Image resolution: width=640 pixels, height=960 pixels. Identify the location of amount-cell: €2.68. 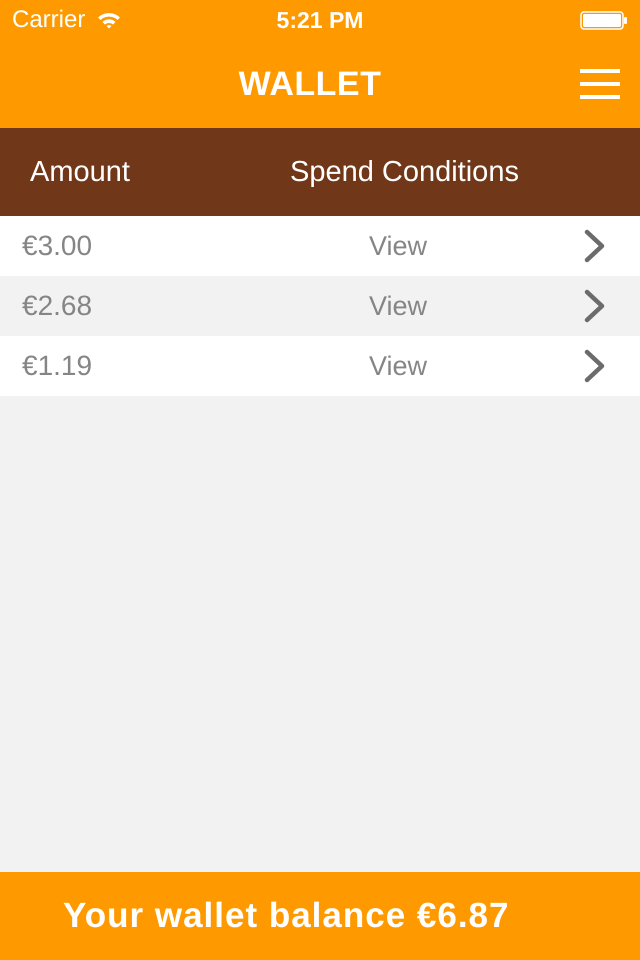
(57, 306).